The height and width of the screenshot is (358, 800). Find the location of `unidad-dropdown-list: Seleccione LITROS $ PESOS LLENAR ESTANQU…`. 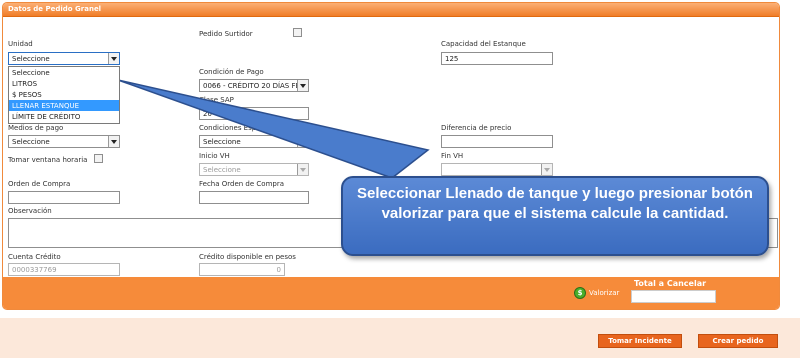

unidad-dropdown-list: Seleccione LITROS $ PESOS LLENAR ESTANQU… is located at coordinates (64, 95).